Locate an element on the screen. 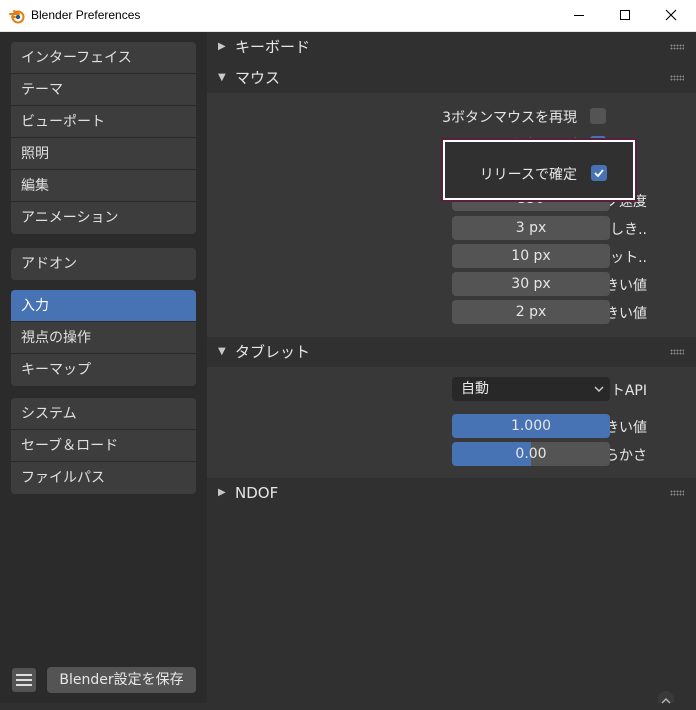  sidebar-group-addons: アドオン is located at coordinates (103, 264).